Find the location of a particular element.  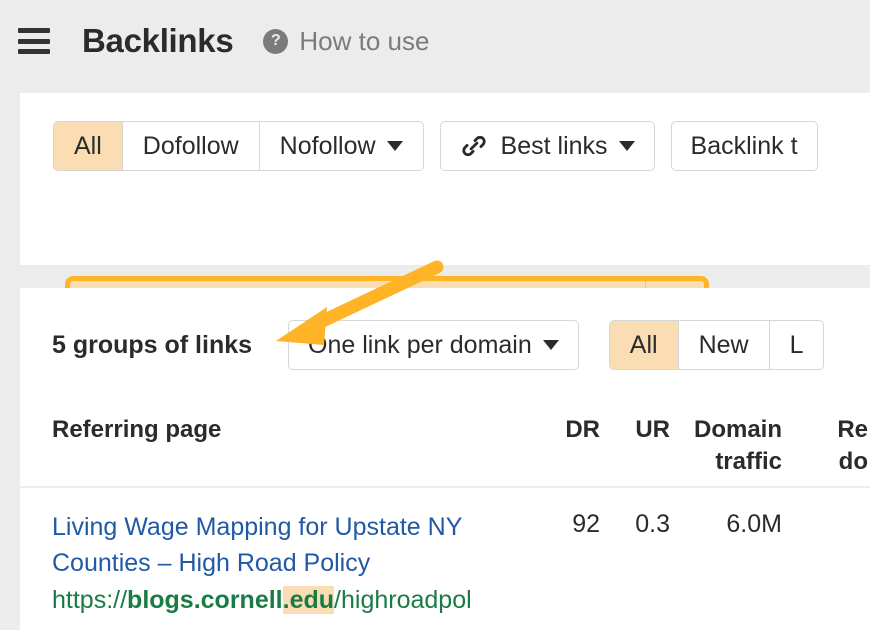

domain-traffic-value: 6.0M is located at coordinates (754, 524).